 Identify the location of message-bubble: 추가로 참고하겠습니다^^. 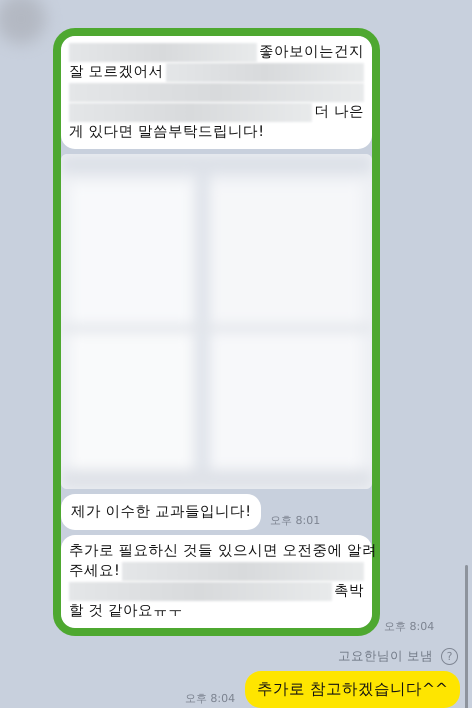
(352, 689).